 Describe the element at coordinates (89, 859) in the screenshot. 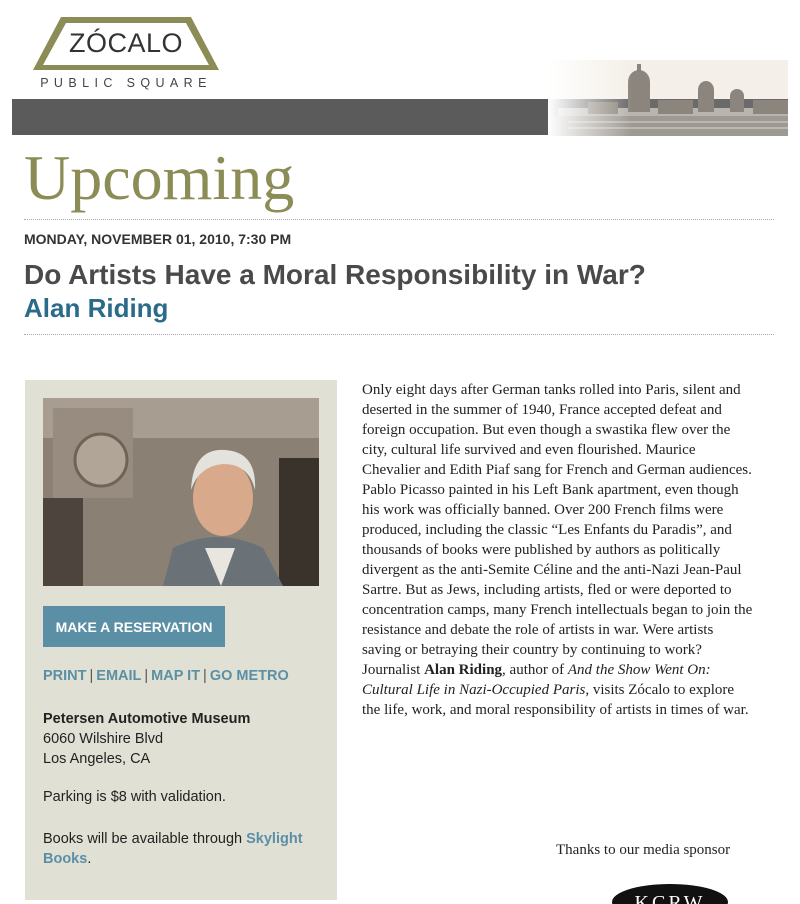

I see `books-suffix: .` at that location.